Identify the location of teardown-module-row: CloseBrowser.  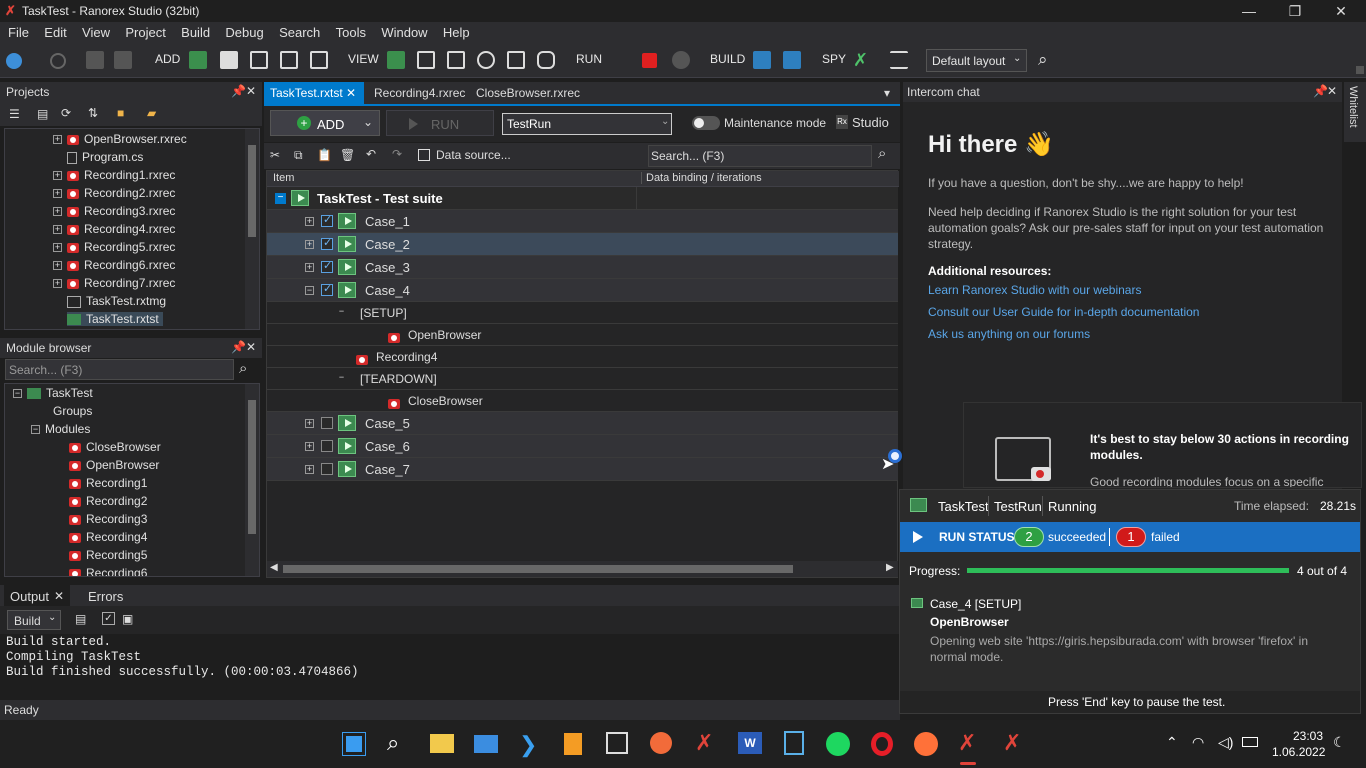
(582, 401).